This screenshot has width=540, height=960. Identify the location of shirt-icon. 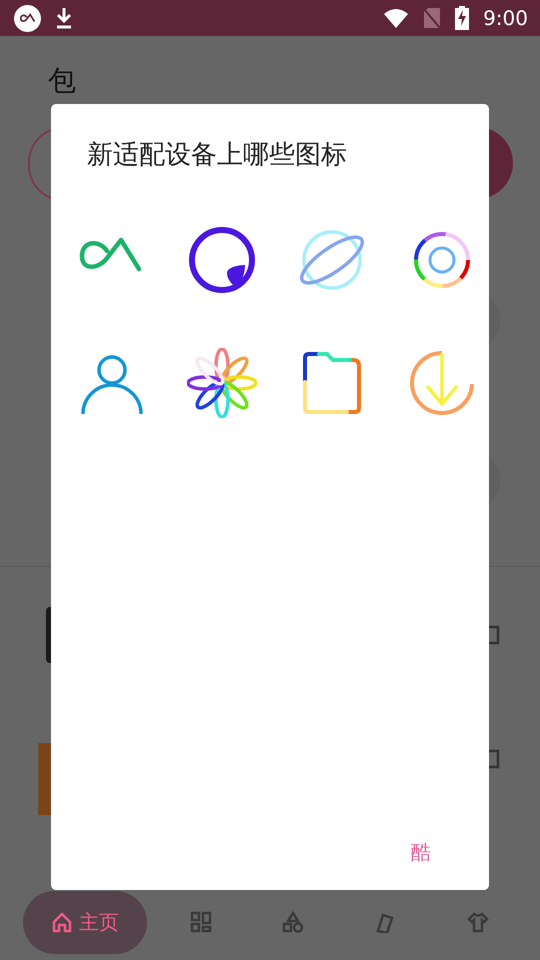
(477, 922).